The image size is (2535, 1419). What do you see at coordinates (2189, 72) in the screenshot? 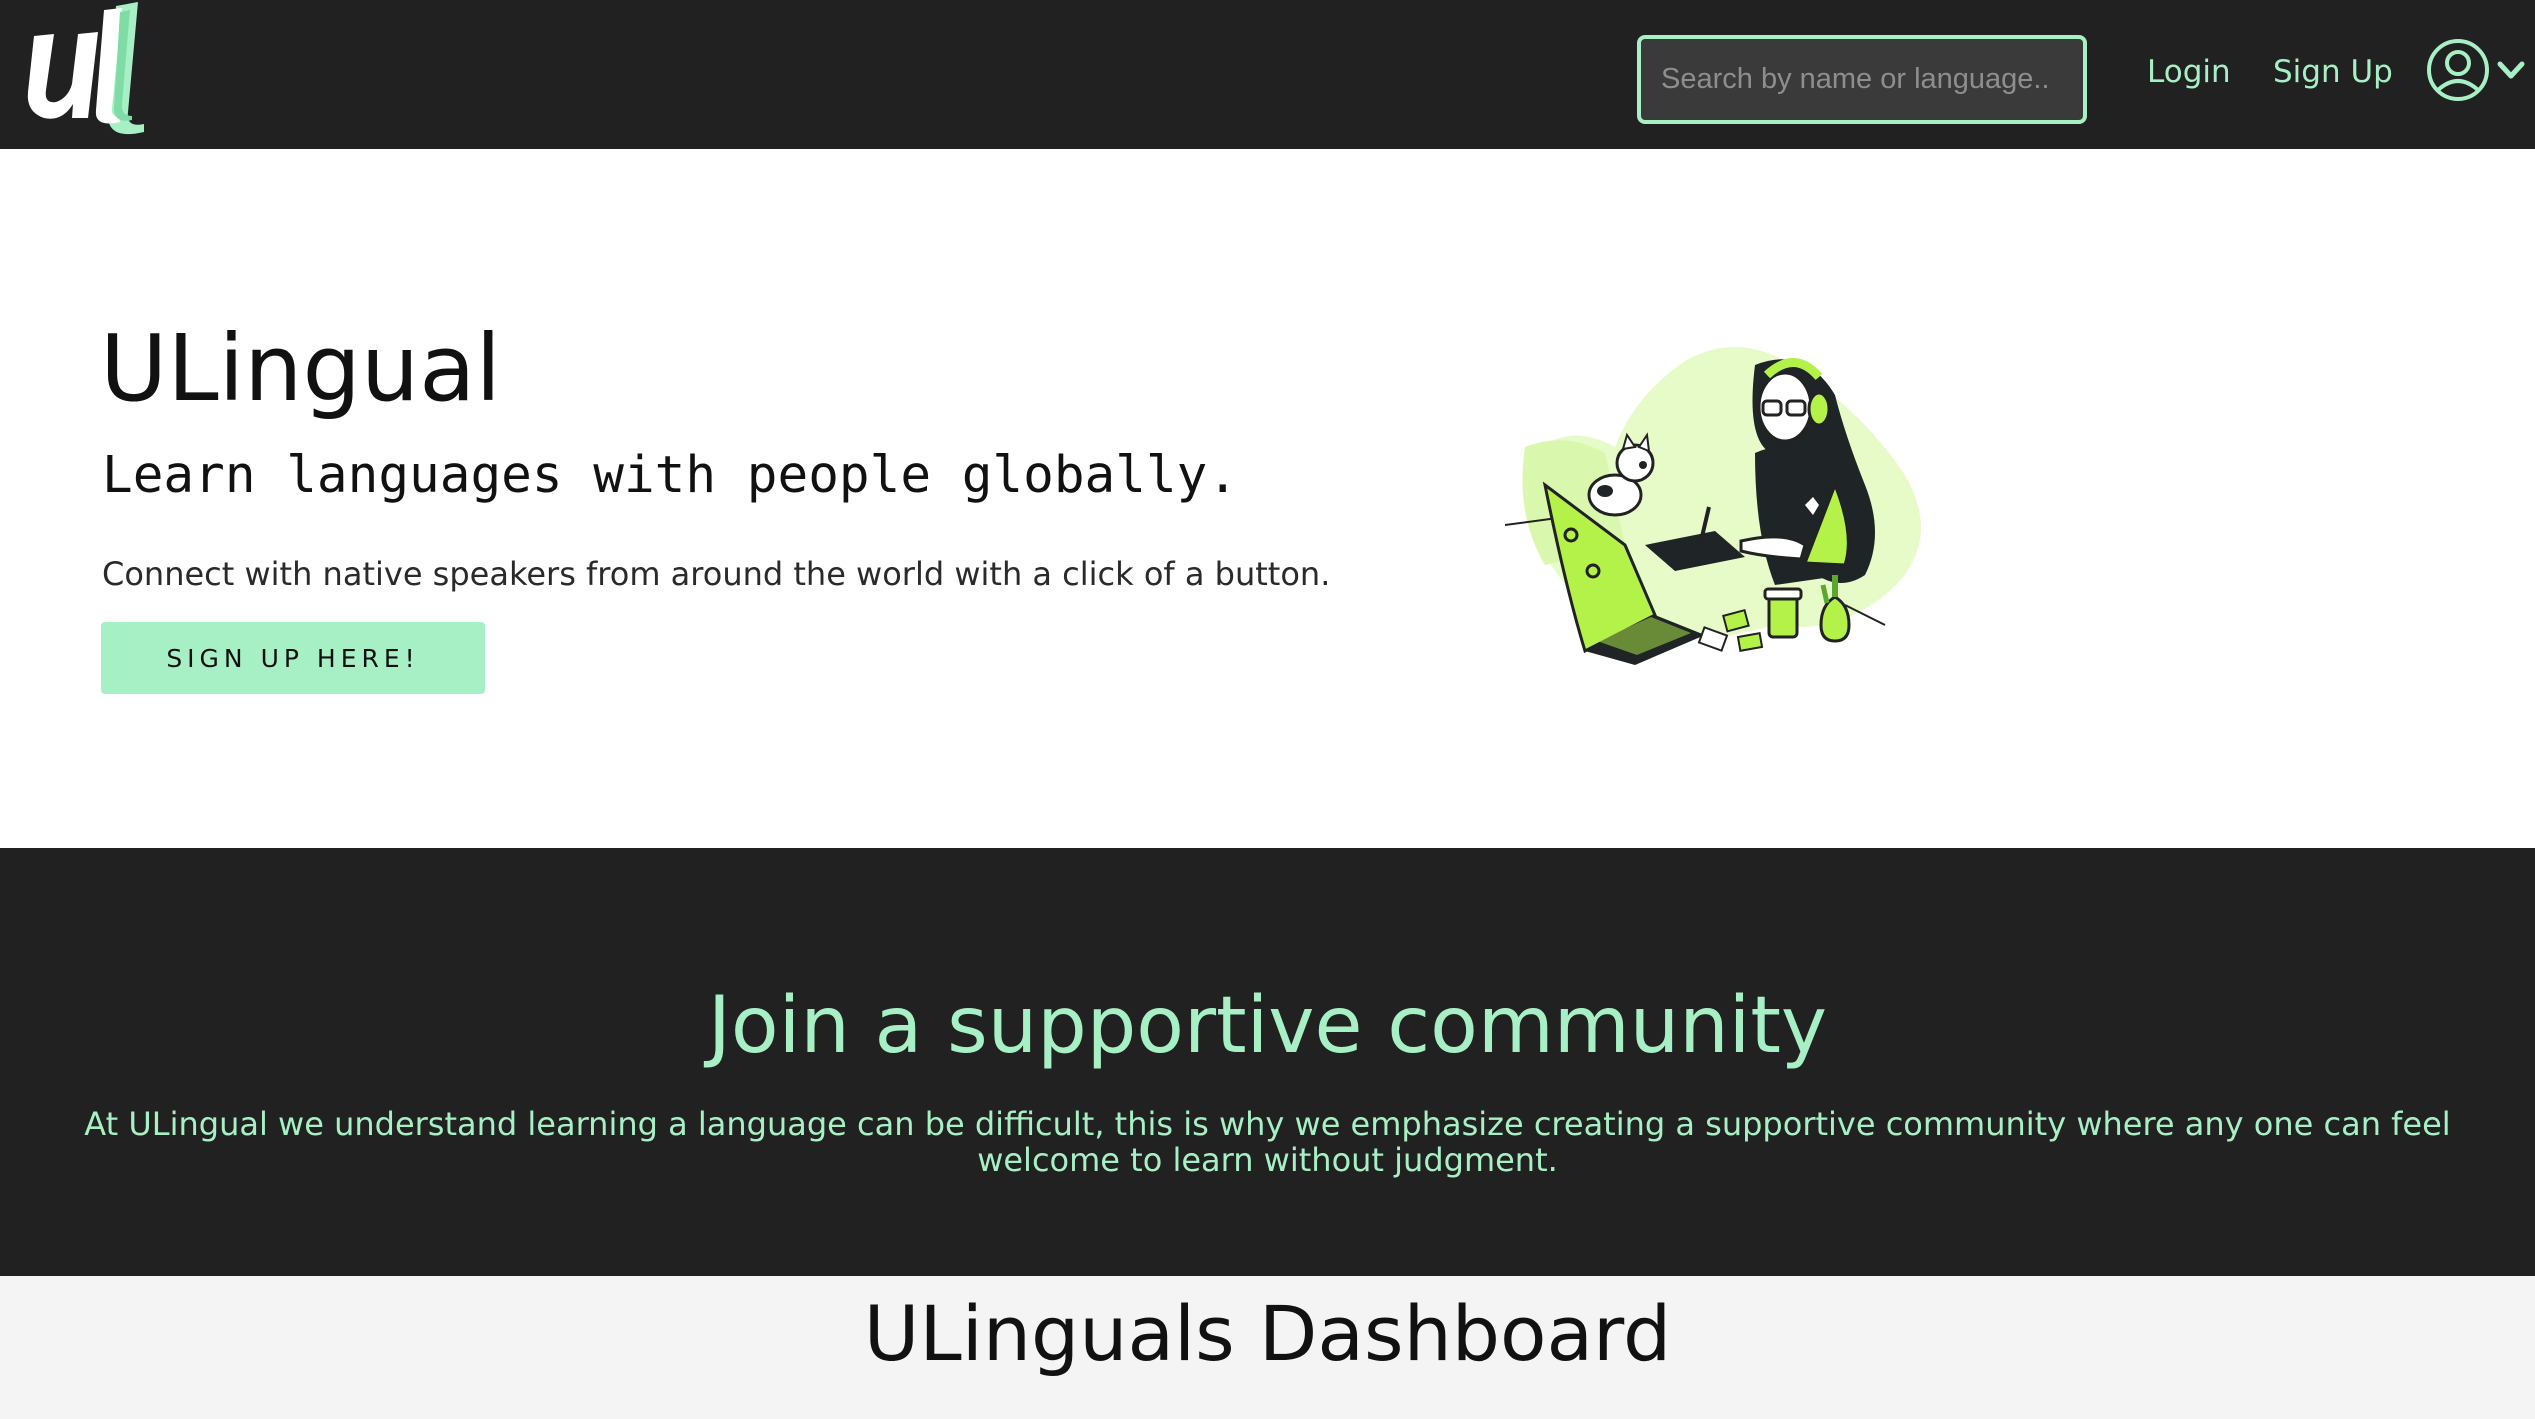
I see `login-link: Login` at bounding box center [2189, 72].